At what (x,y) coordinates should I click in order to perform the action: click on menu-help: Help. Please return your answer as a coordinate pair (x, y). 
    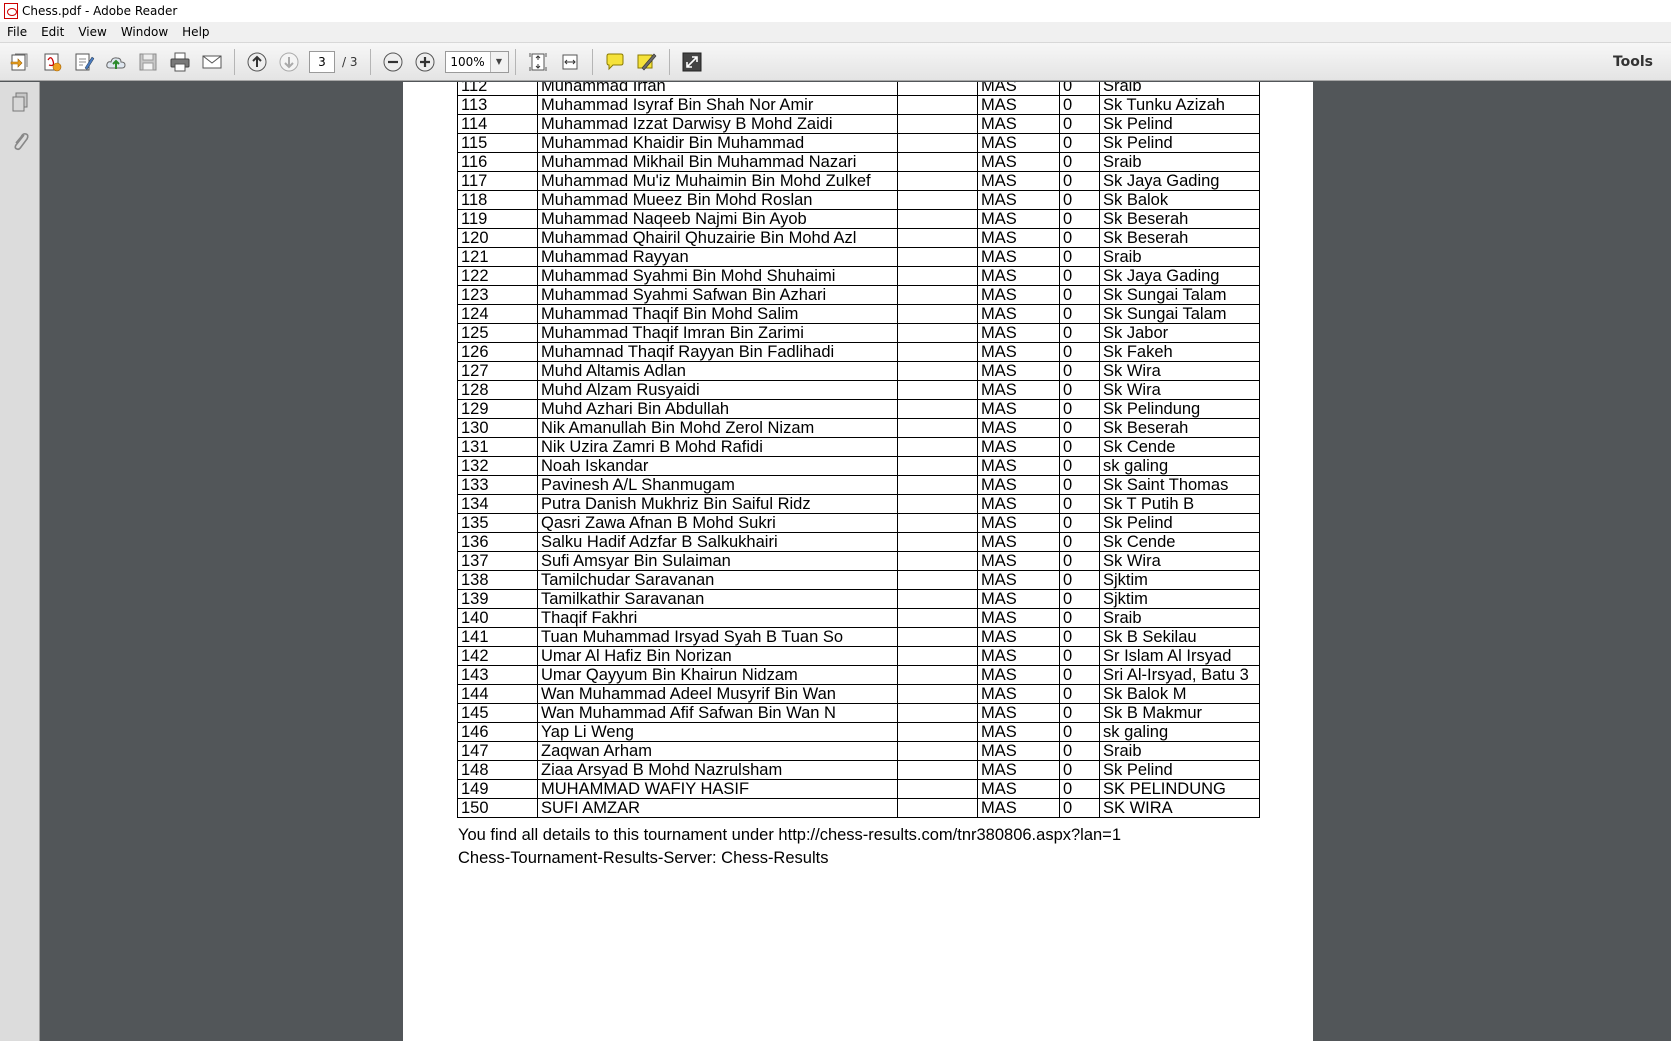
    Looking at the image, I should click on (195, 32).